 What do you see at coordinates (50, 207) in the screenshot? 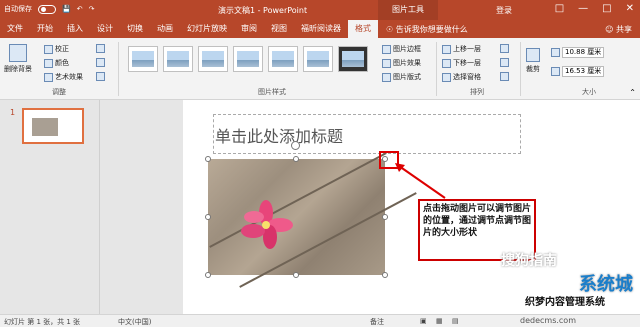
I see `slide-thumbnail-pane: 1` at bounding box center [50, 207].